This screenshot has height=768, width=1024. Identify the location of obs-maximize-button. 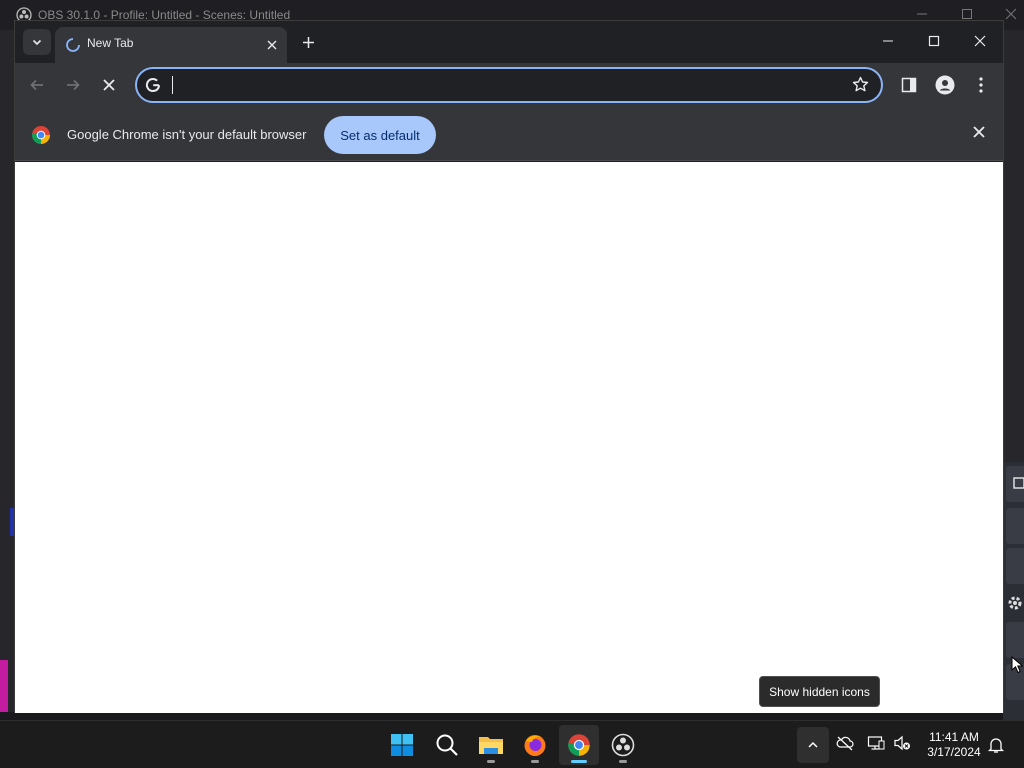
(967, 14).